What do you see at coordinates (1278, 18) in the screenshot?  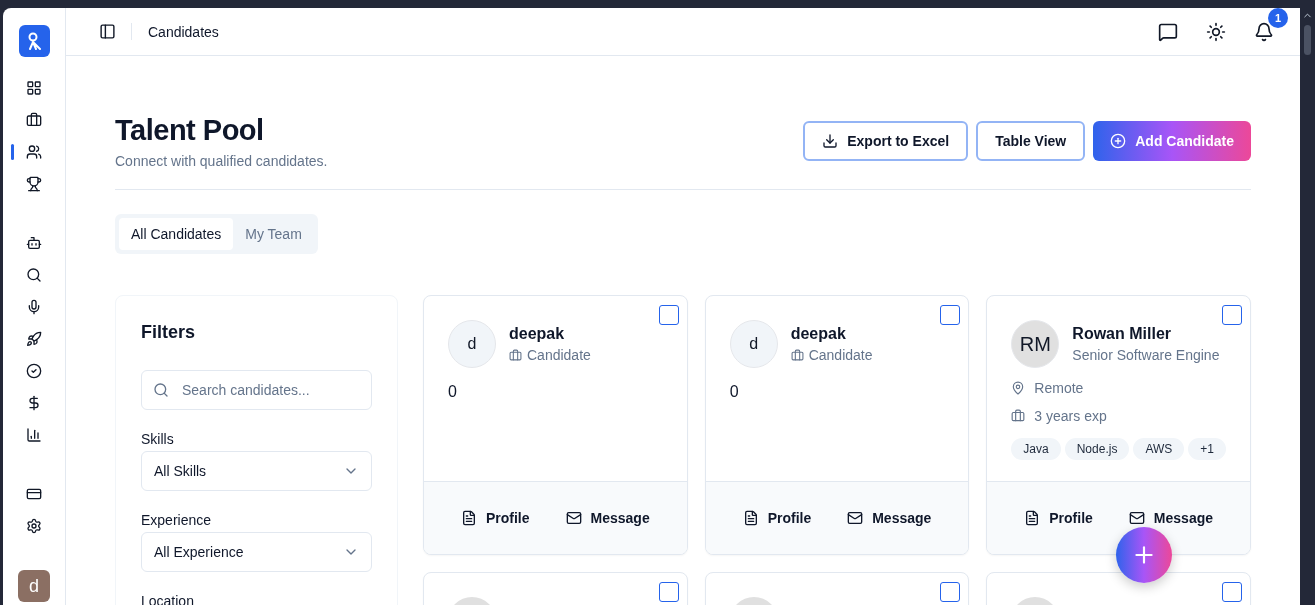 I see `notification-count: 1` at bounding box center [1278, 18].